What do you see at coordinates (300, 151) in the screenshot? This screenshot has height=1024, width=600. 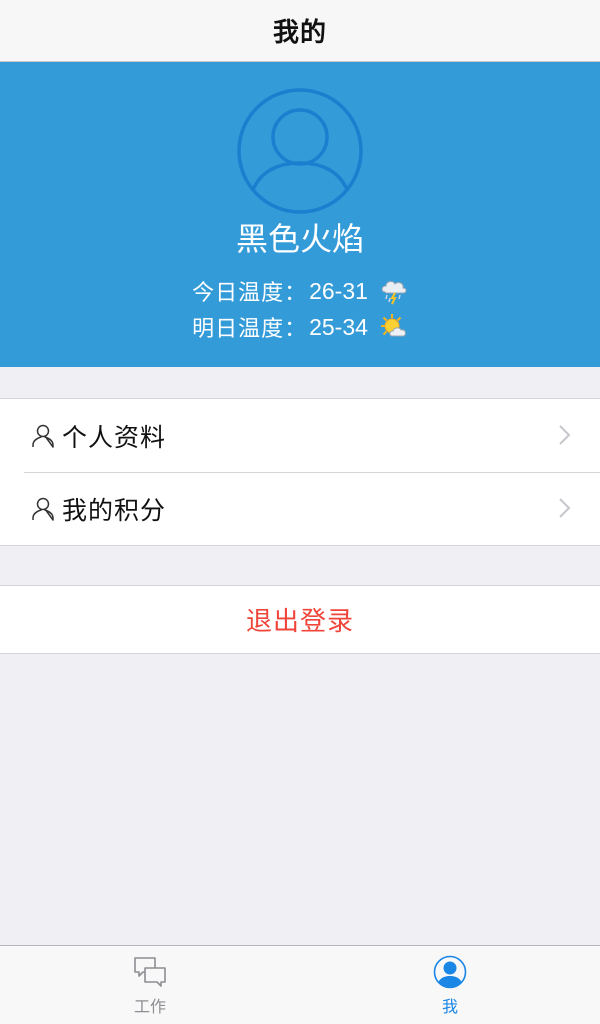 I see `avatar-icon` at bounding box center [300, 151].